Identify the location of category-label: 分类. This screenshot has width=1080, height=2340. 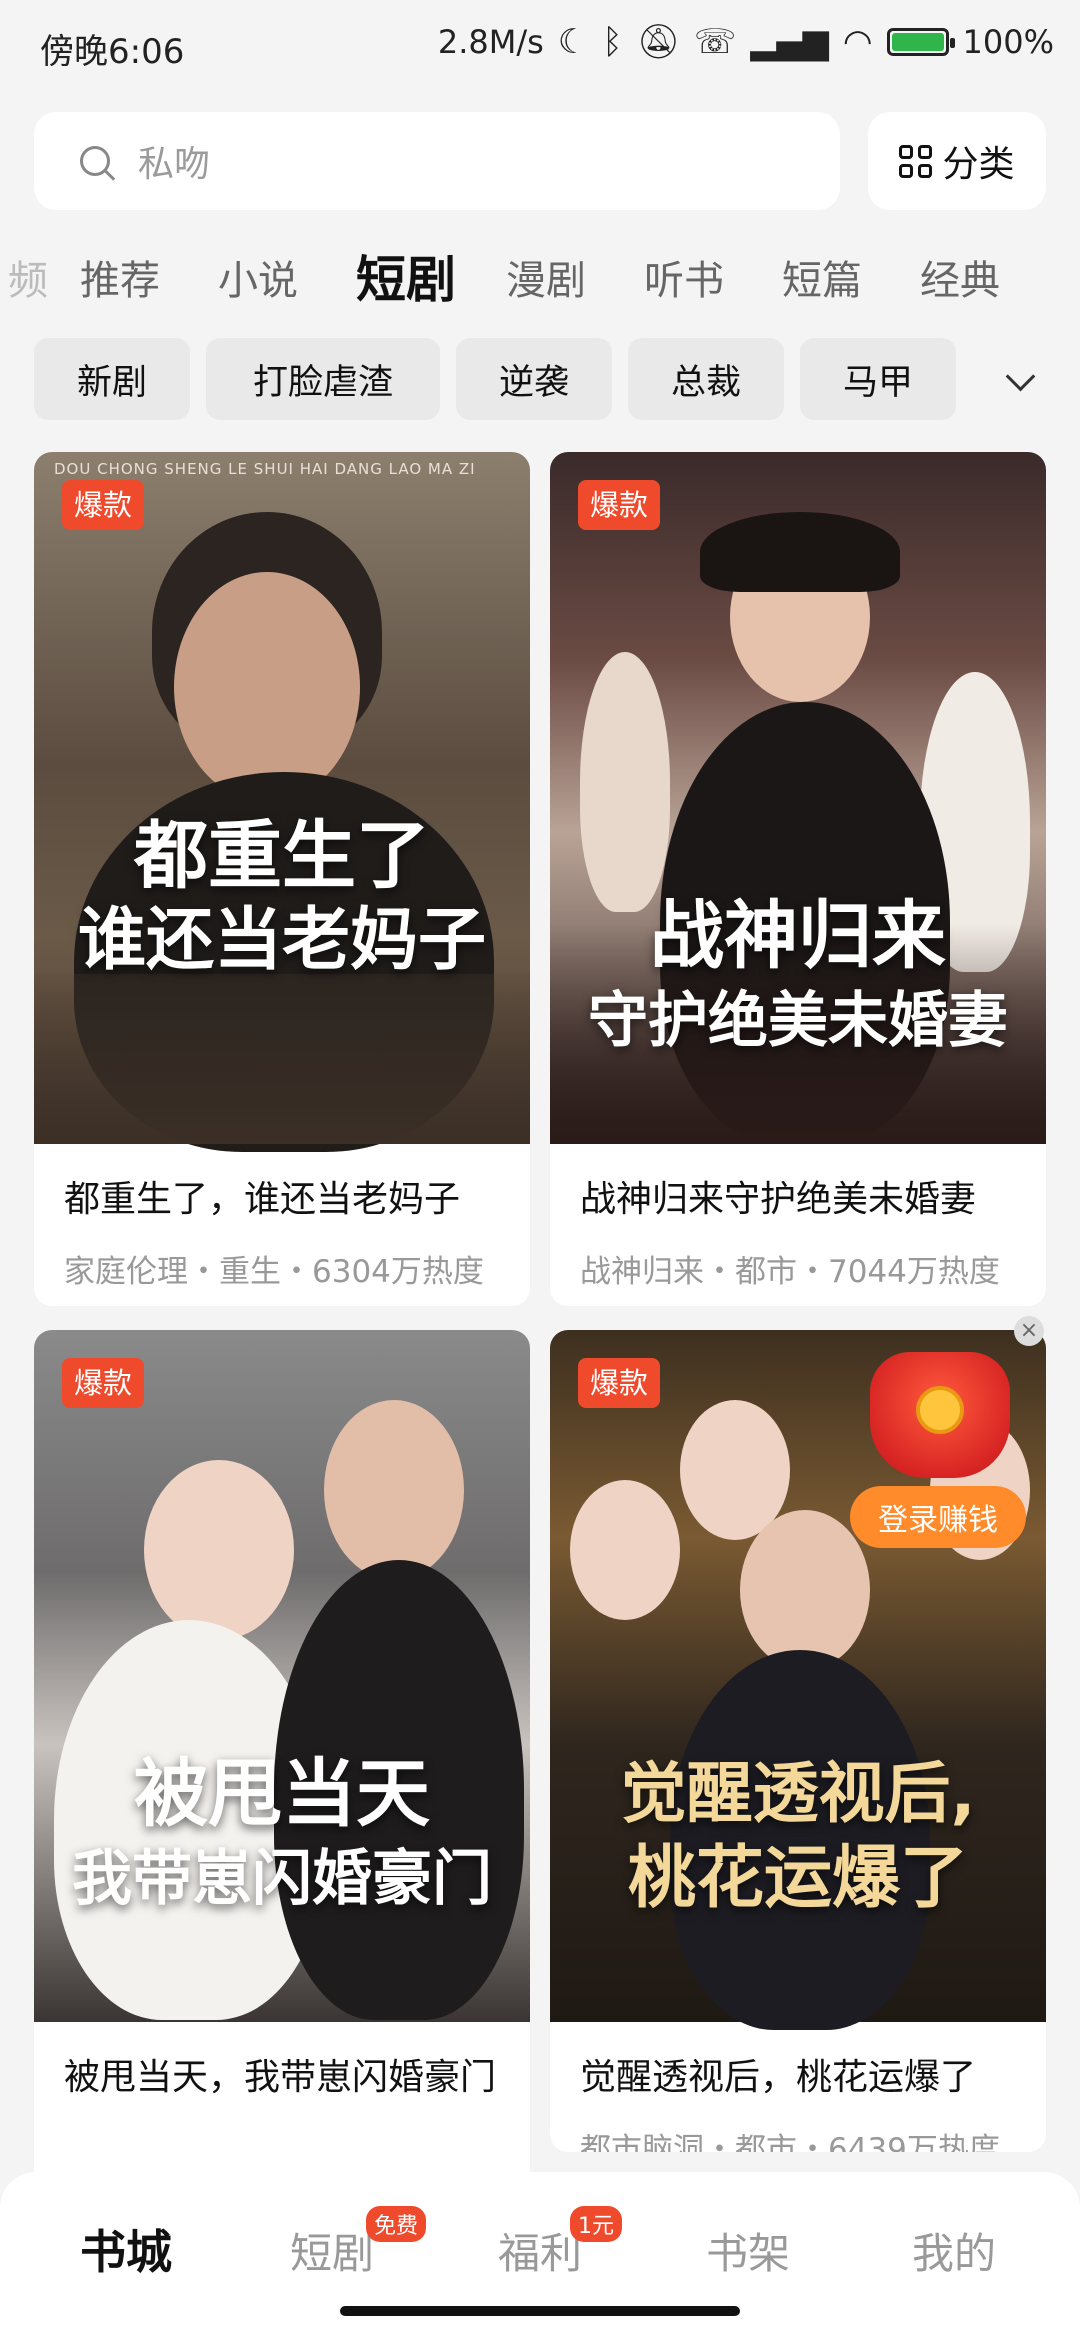
(978, 164).